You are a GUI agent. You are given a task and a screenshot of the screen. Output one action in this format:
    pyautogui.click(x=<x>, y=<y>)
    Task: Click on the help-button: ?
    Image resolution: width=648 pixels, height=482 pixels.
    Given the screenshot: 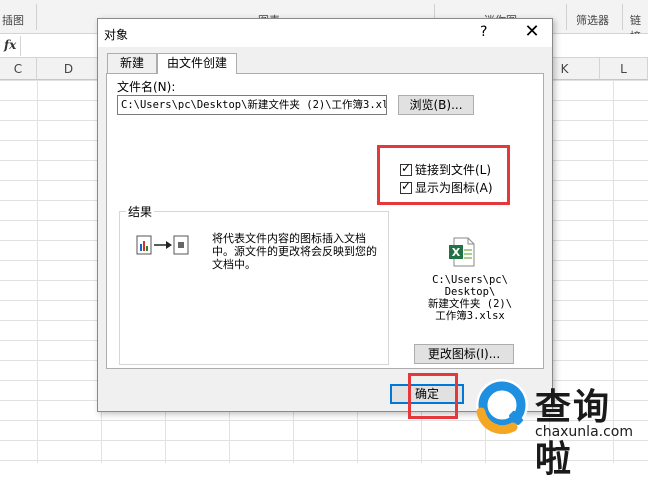 What is the action you would take?
    pyautogui.click(x=483, y=32)
    